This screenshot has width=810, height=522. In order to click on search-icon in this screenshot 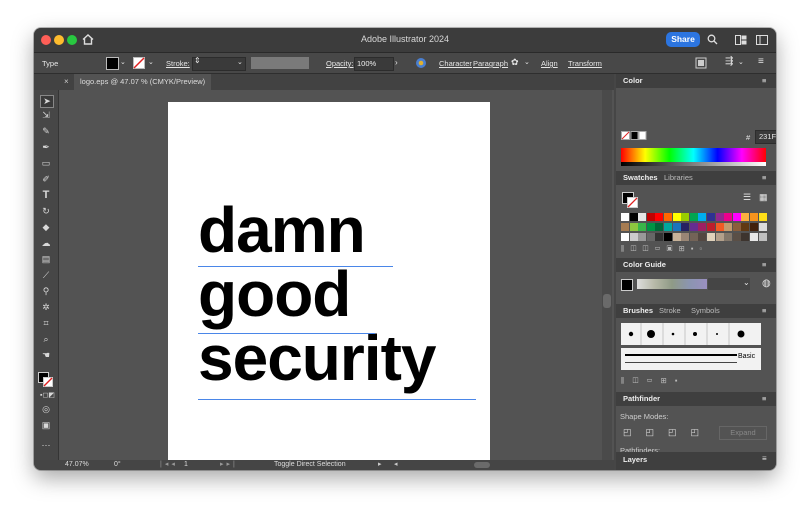, I will do `click(712, 39)`.